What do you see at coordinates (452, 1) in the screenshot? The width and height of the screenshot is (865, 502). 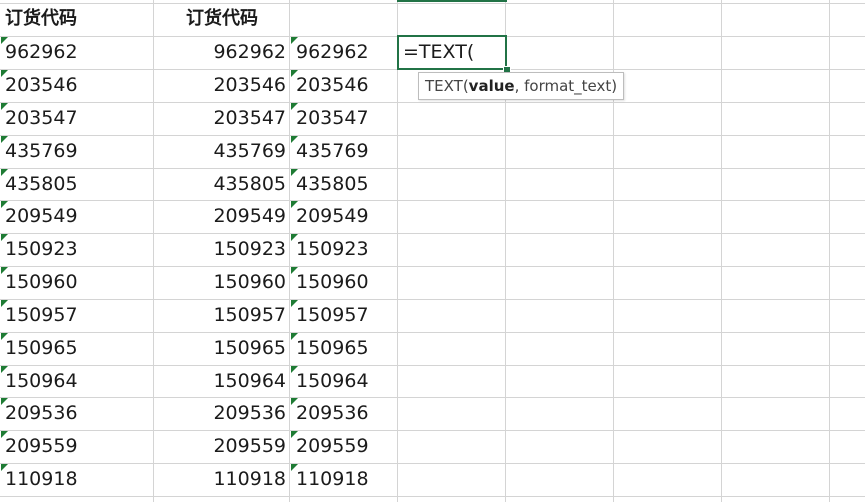 I see `active-column-accent` at bounding box center [452, 1].